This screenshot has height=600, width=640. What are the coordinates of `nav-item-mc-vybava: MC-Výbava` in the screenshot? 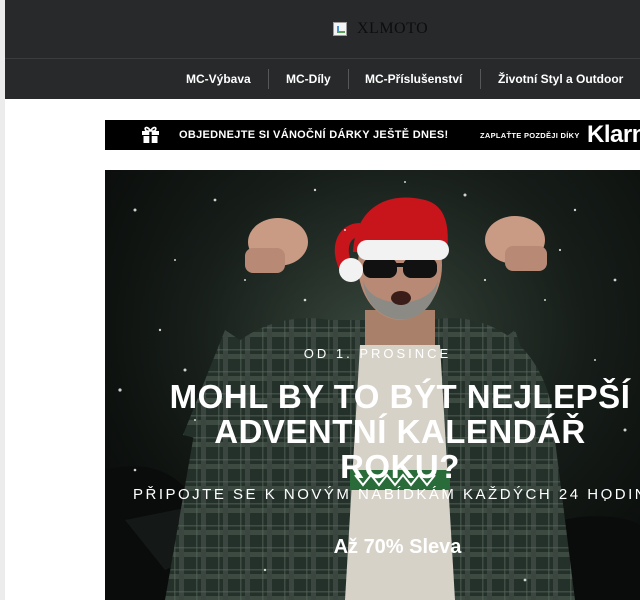 It's located at (218, 79).